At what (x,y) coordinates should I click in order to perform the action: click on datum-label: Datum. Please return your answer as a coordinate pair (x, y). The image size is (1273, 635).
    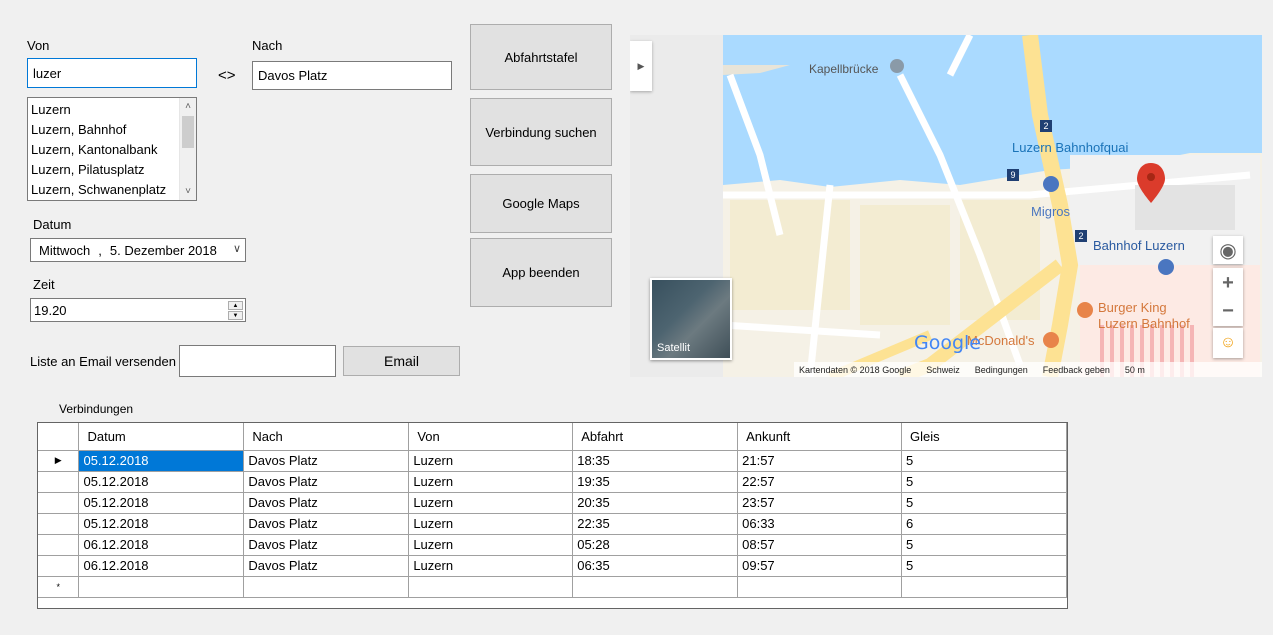
    Looking at the image, I should click on (52, 224).